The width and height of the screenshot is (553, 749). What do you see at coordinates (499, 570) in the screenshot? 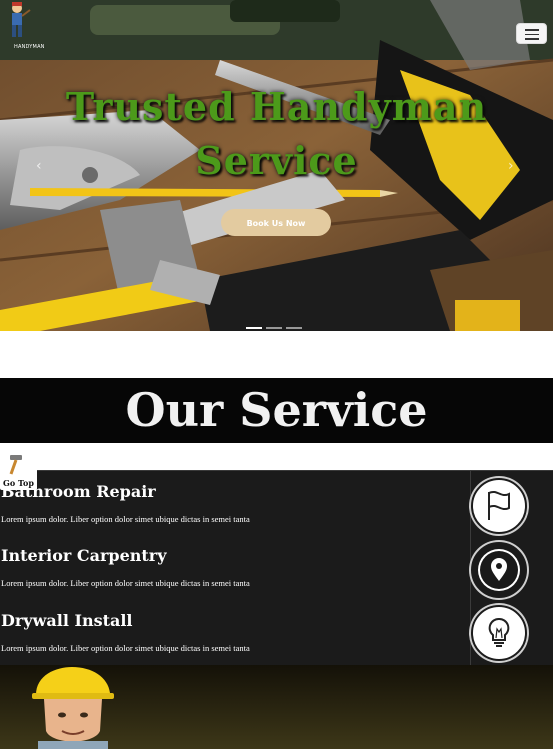
I see `location-pin-icon` at bounding box center [499, 570].